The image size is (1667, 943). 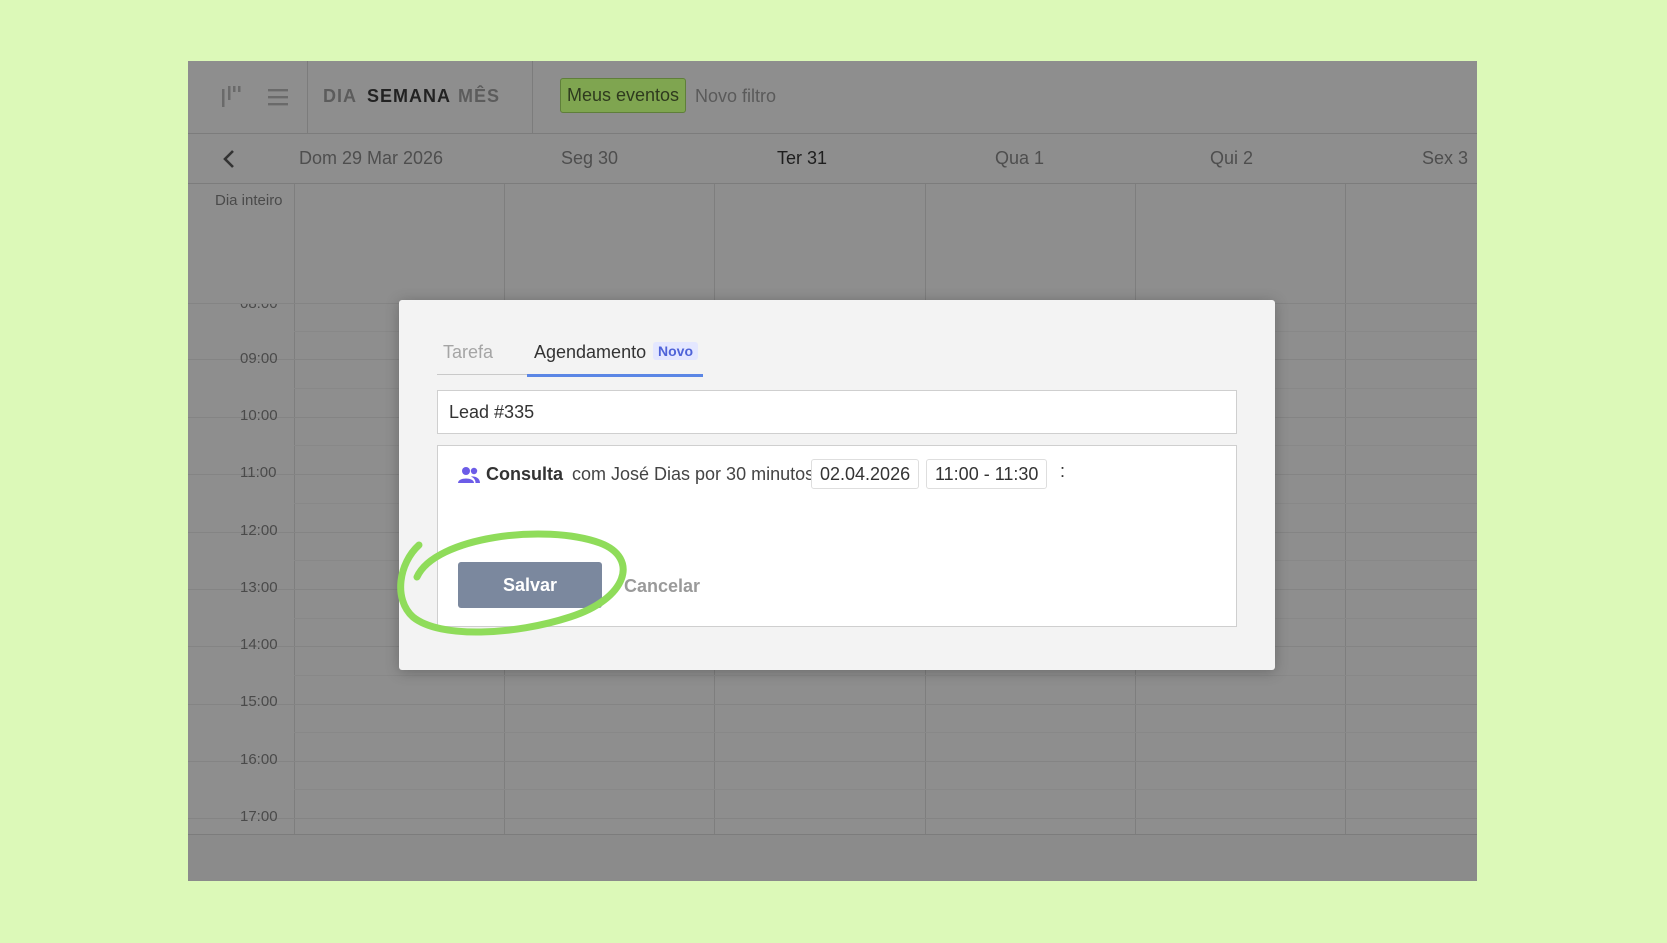 What do you see at coordinates (837, 412) in the screenshot?
I see `appointment-title-input` at bounding box center [837, 412].